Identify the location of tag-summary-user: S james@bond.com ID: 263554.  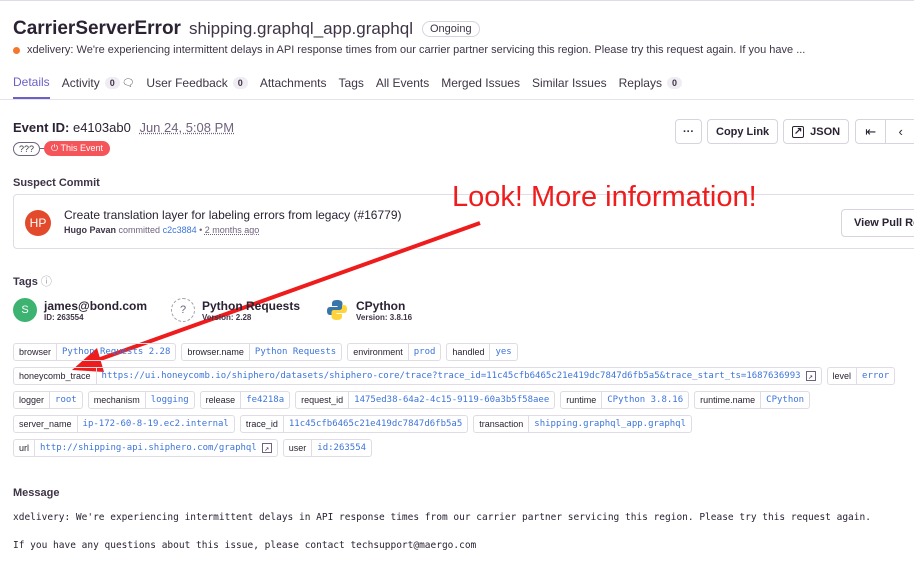
(80, 310).